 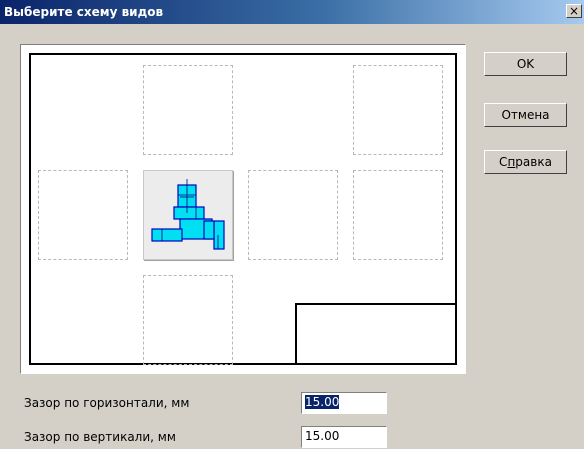 What do you see at coordinates (188, 320) in the screenshot?
I see `view-slot-bottom` at bounding box center [188, 320].